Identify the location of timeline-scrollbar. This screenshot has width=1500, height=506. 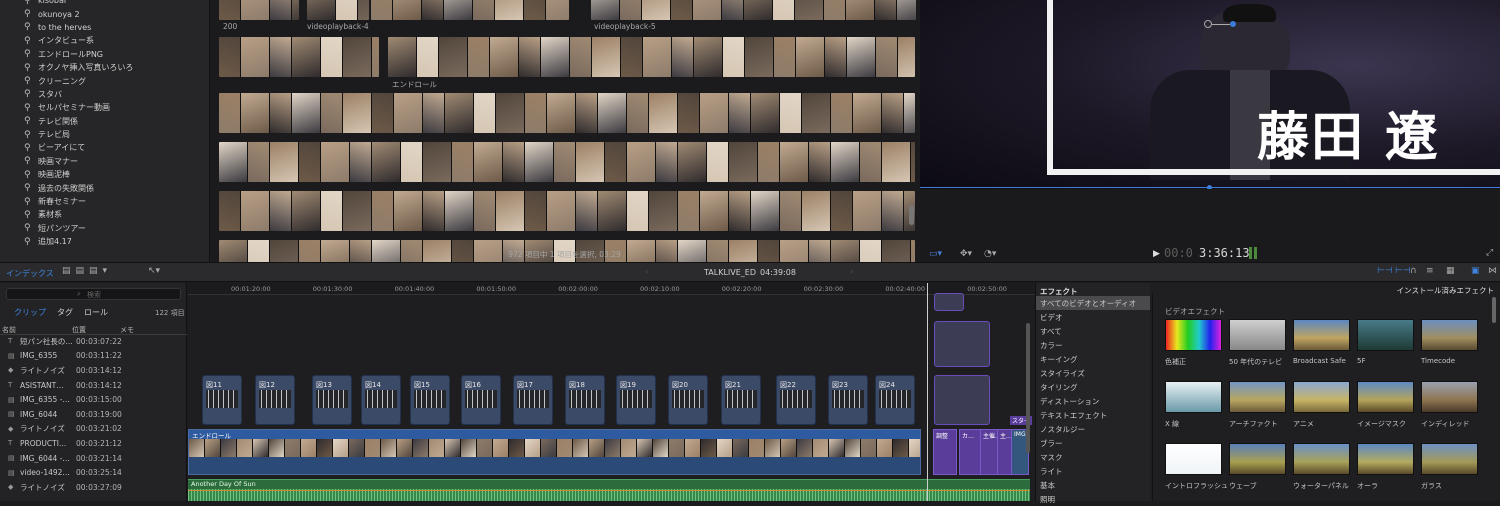
(1028, 388).